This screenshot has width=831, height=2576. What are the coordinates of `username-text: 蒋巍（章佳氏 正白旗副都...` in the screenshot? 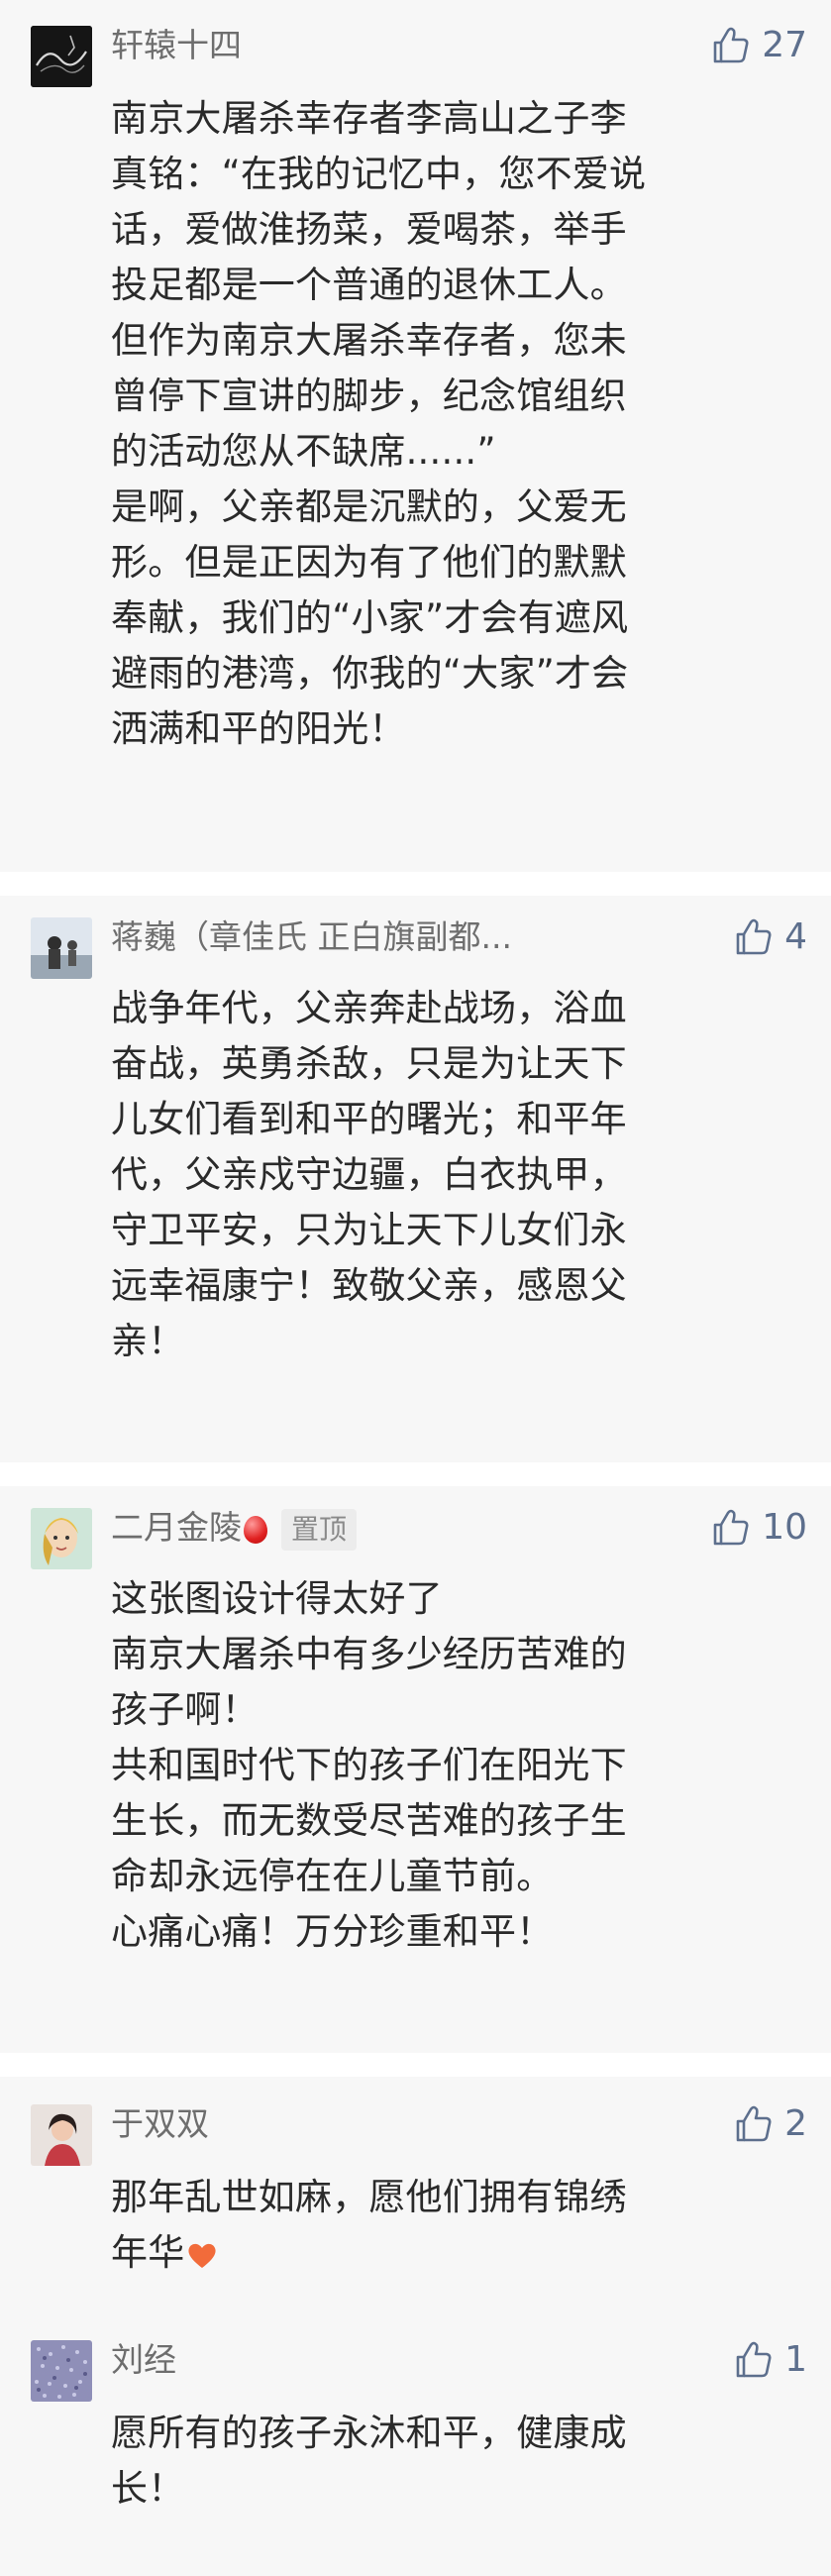 It's located at (311, 936).